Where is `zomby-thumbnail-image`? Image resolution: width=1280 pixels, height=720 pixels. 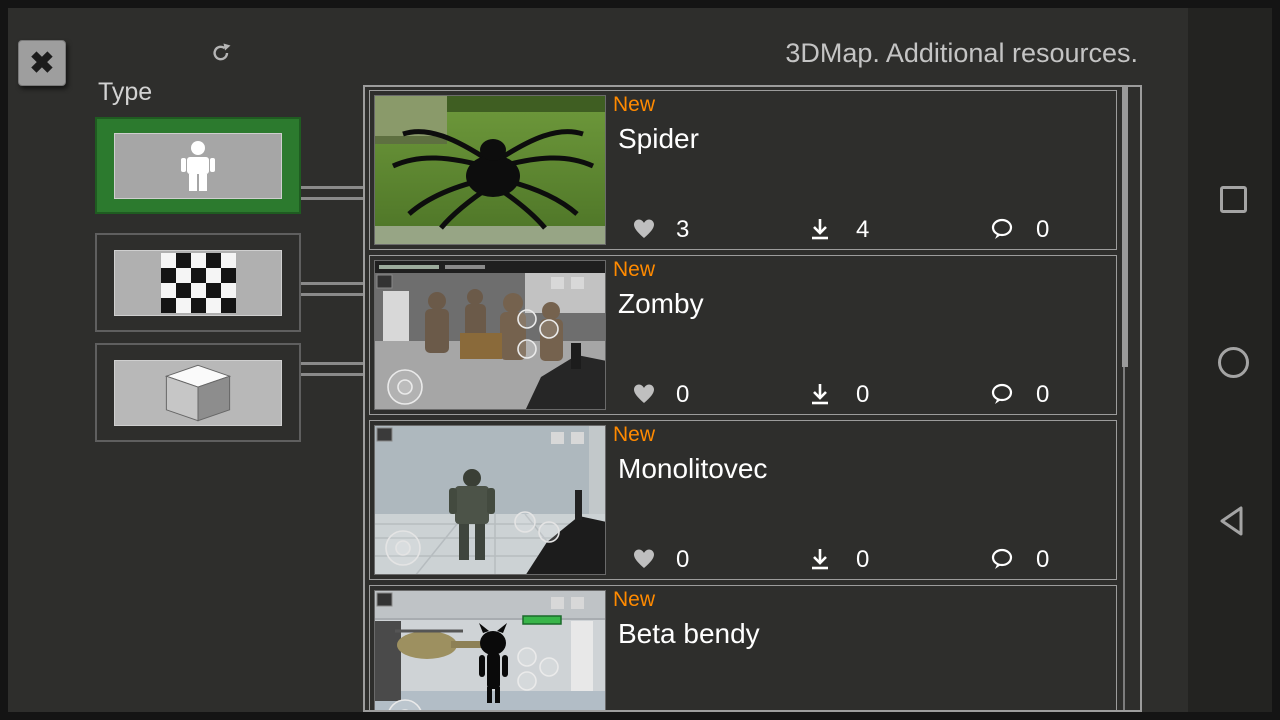
zomby-thumbnail-image is located at coordinates (490, 335).